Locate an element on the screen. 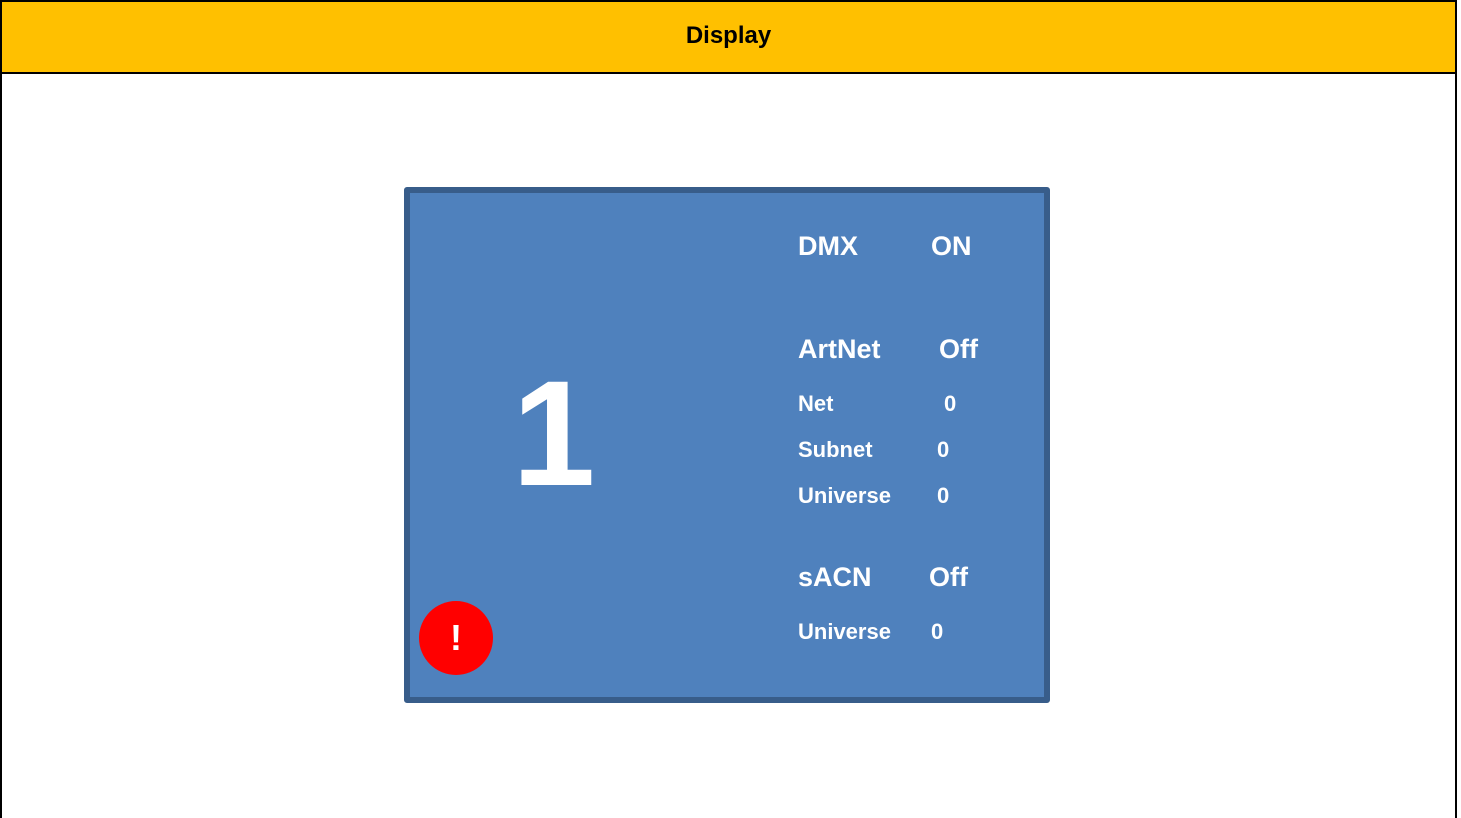 Image resolution: width=1461 pixels, height=818 pixels. alert-icon: ! is located at coordinates (456, 638).